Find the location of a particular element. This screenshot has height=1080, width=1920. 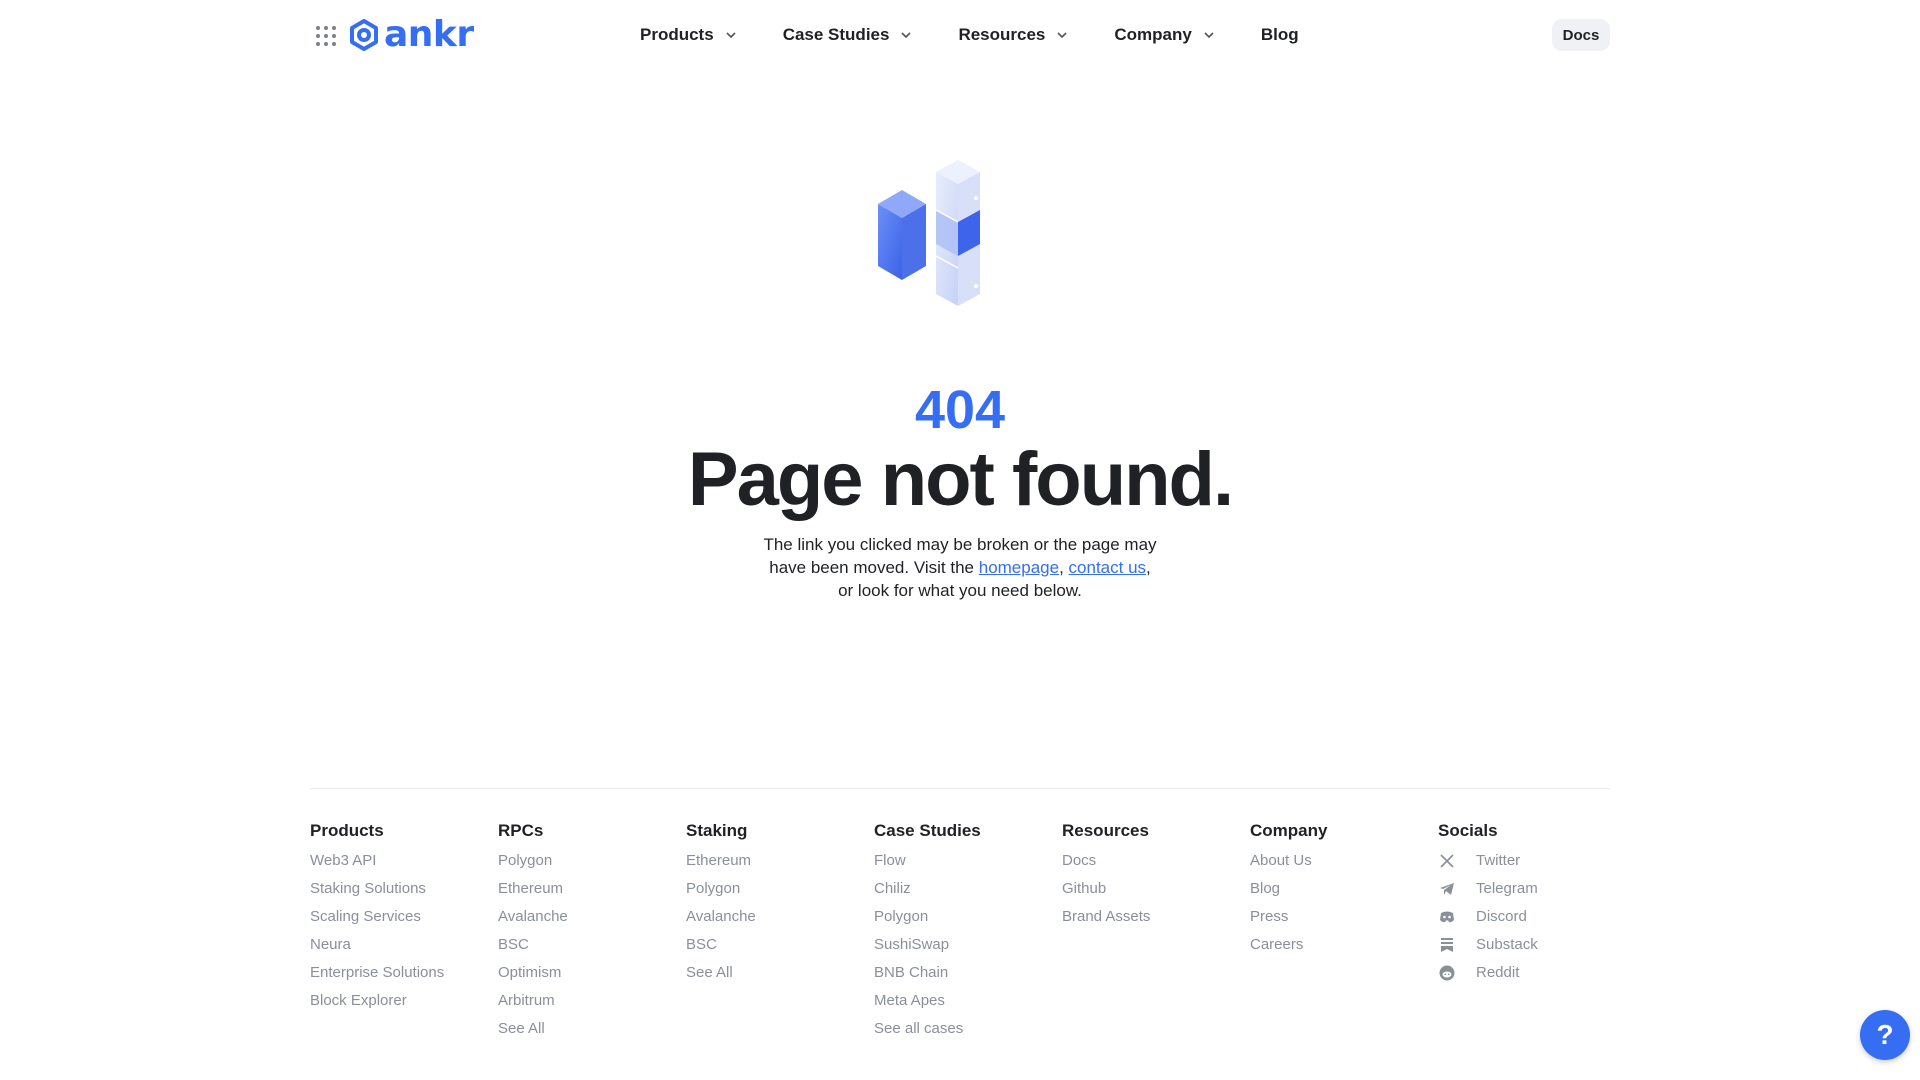

footer-link: Staking Solutions is located at coordinates (377, 889).